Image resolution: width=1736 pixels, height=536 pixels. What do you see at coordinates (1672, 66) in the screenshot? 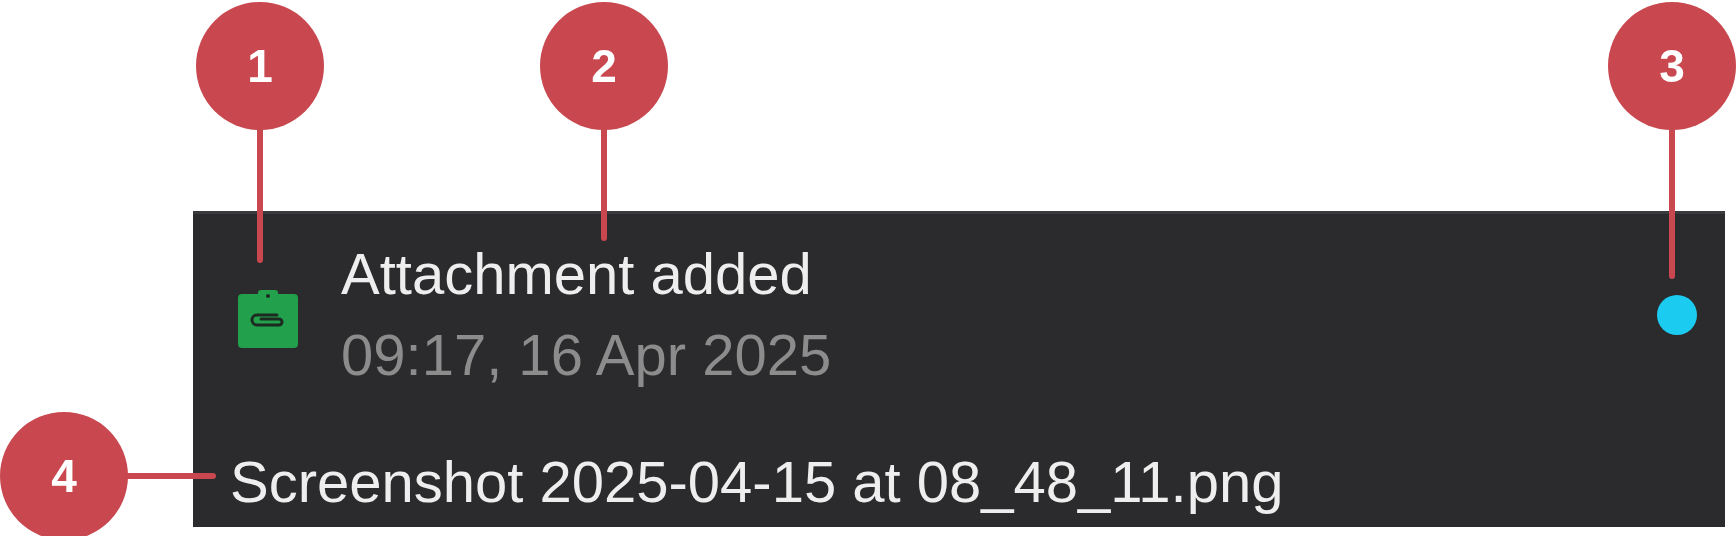
I see `callout-number: 3` at bounding box center [1672, 66].